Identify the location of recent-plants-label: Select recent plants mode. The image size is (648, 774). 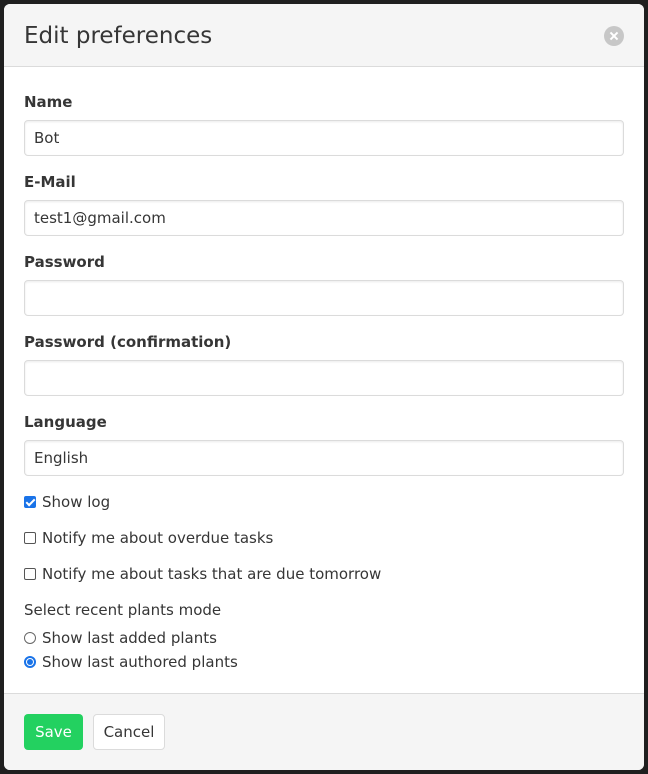
(123, 610).